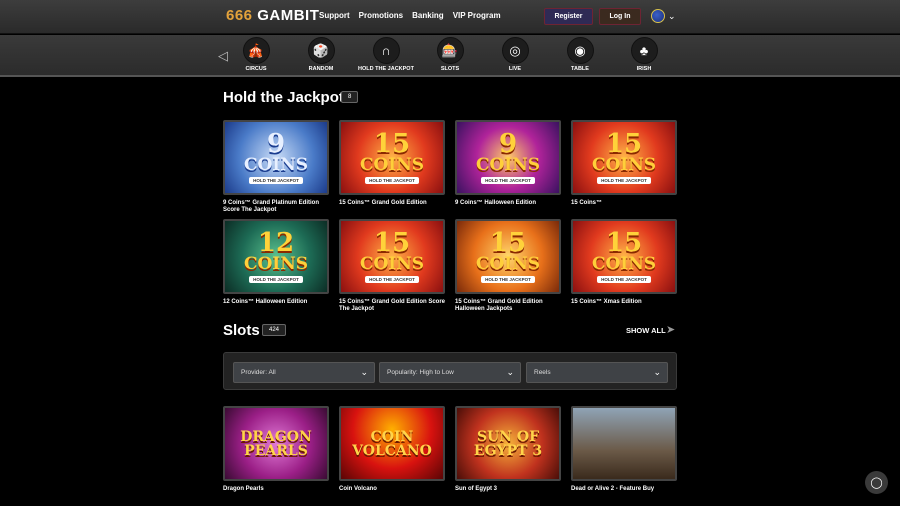  Describe the element at coordinates (508, 489) in the screenshot. I see `game-name: Sun of Egypt 3` at that location.